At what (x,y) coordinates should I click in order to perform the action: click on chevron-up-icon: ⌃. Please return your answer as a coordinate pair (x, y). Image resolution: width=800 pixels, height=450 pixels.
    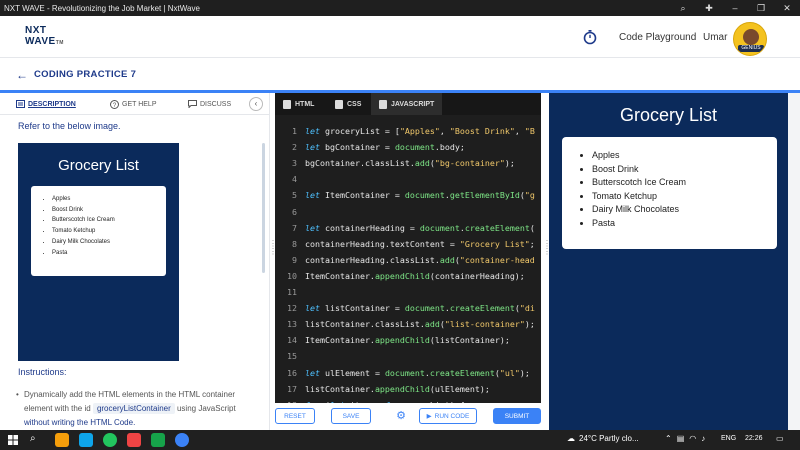
    Looking at the image, I should click on (668, 438).